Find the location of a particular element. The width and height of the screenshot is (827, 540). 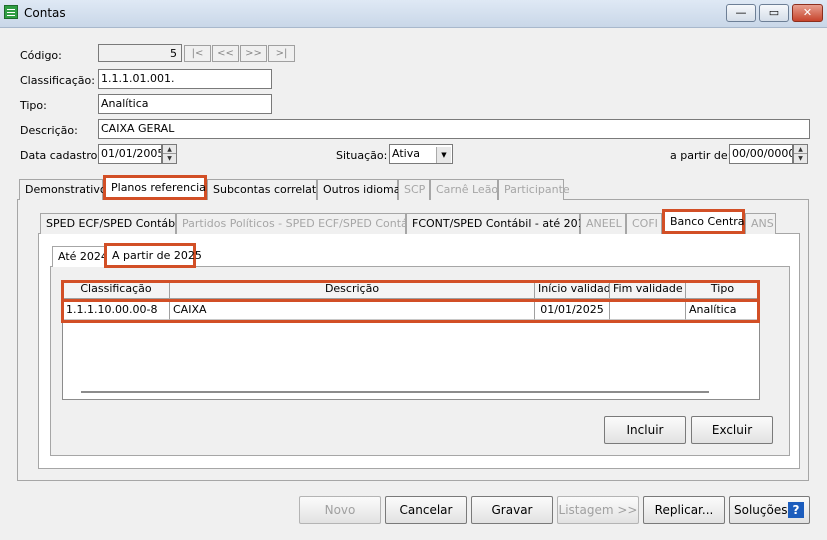

listagem-button: Listagem >> is located at coordinates (598, 510).